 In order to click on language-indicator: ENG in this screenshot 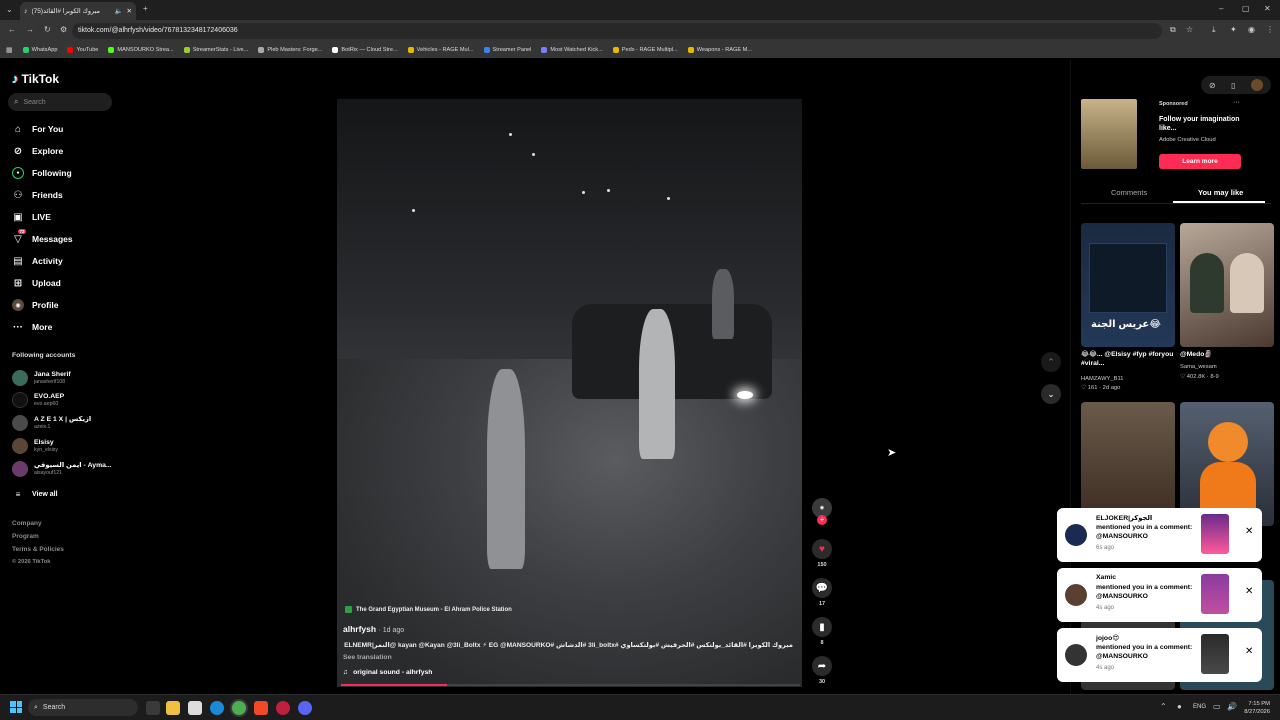, I will do `click(1199, 707)`.